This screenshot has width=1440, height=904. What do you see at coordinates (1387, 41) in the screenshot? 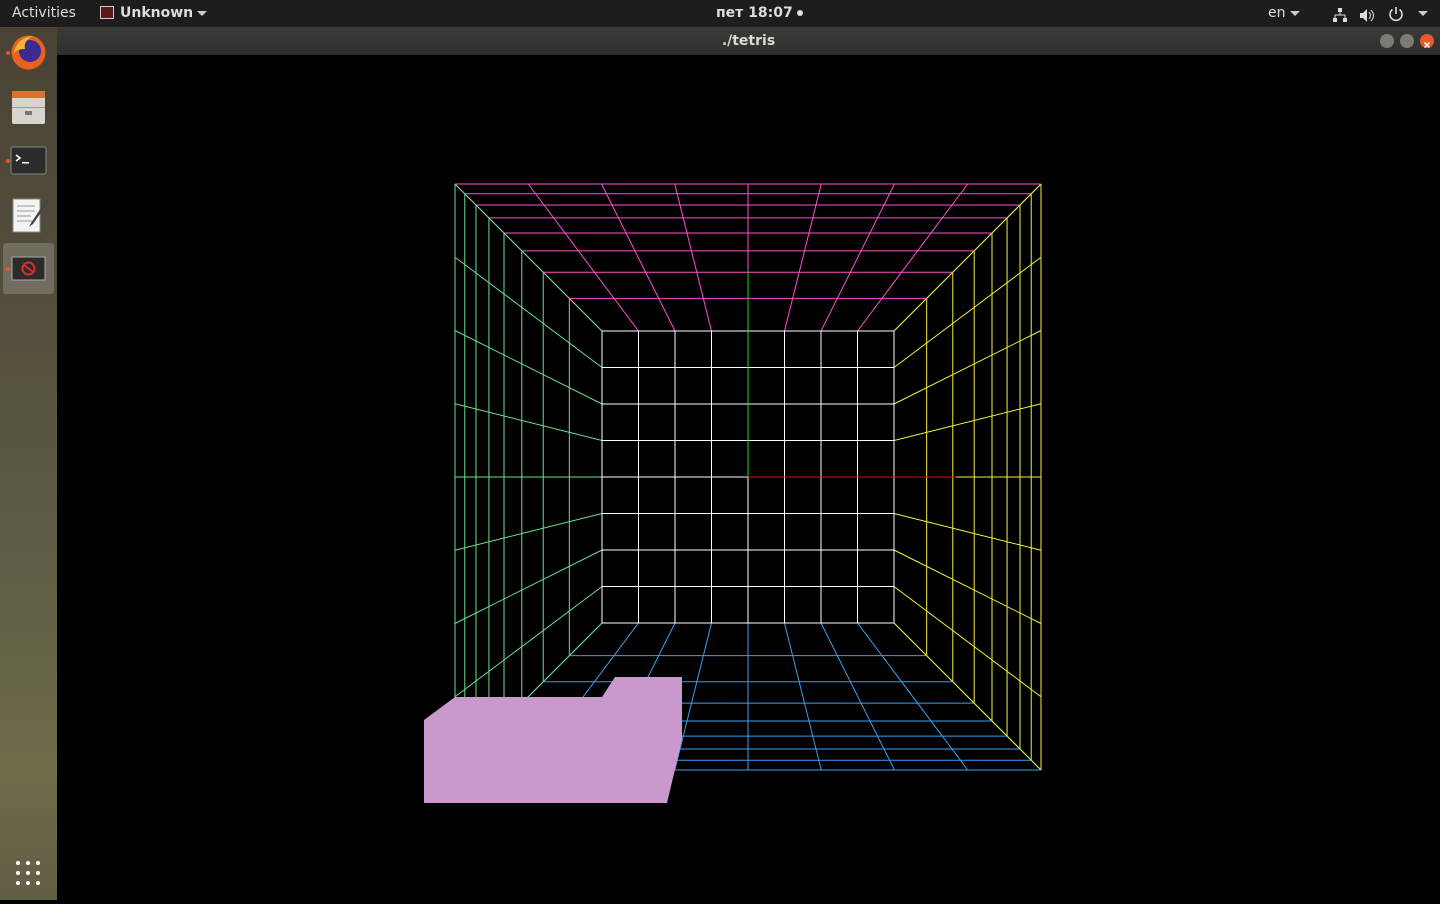
I see `minimize-button` at bounding box center [1387, 41].